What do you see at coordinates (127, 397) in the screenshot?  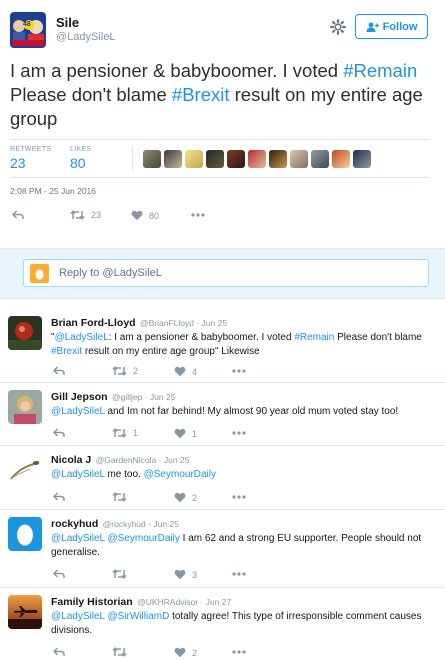 I see `reply-author-handle: @gilljep` at bounding box center [127, 397].